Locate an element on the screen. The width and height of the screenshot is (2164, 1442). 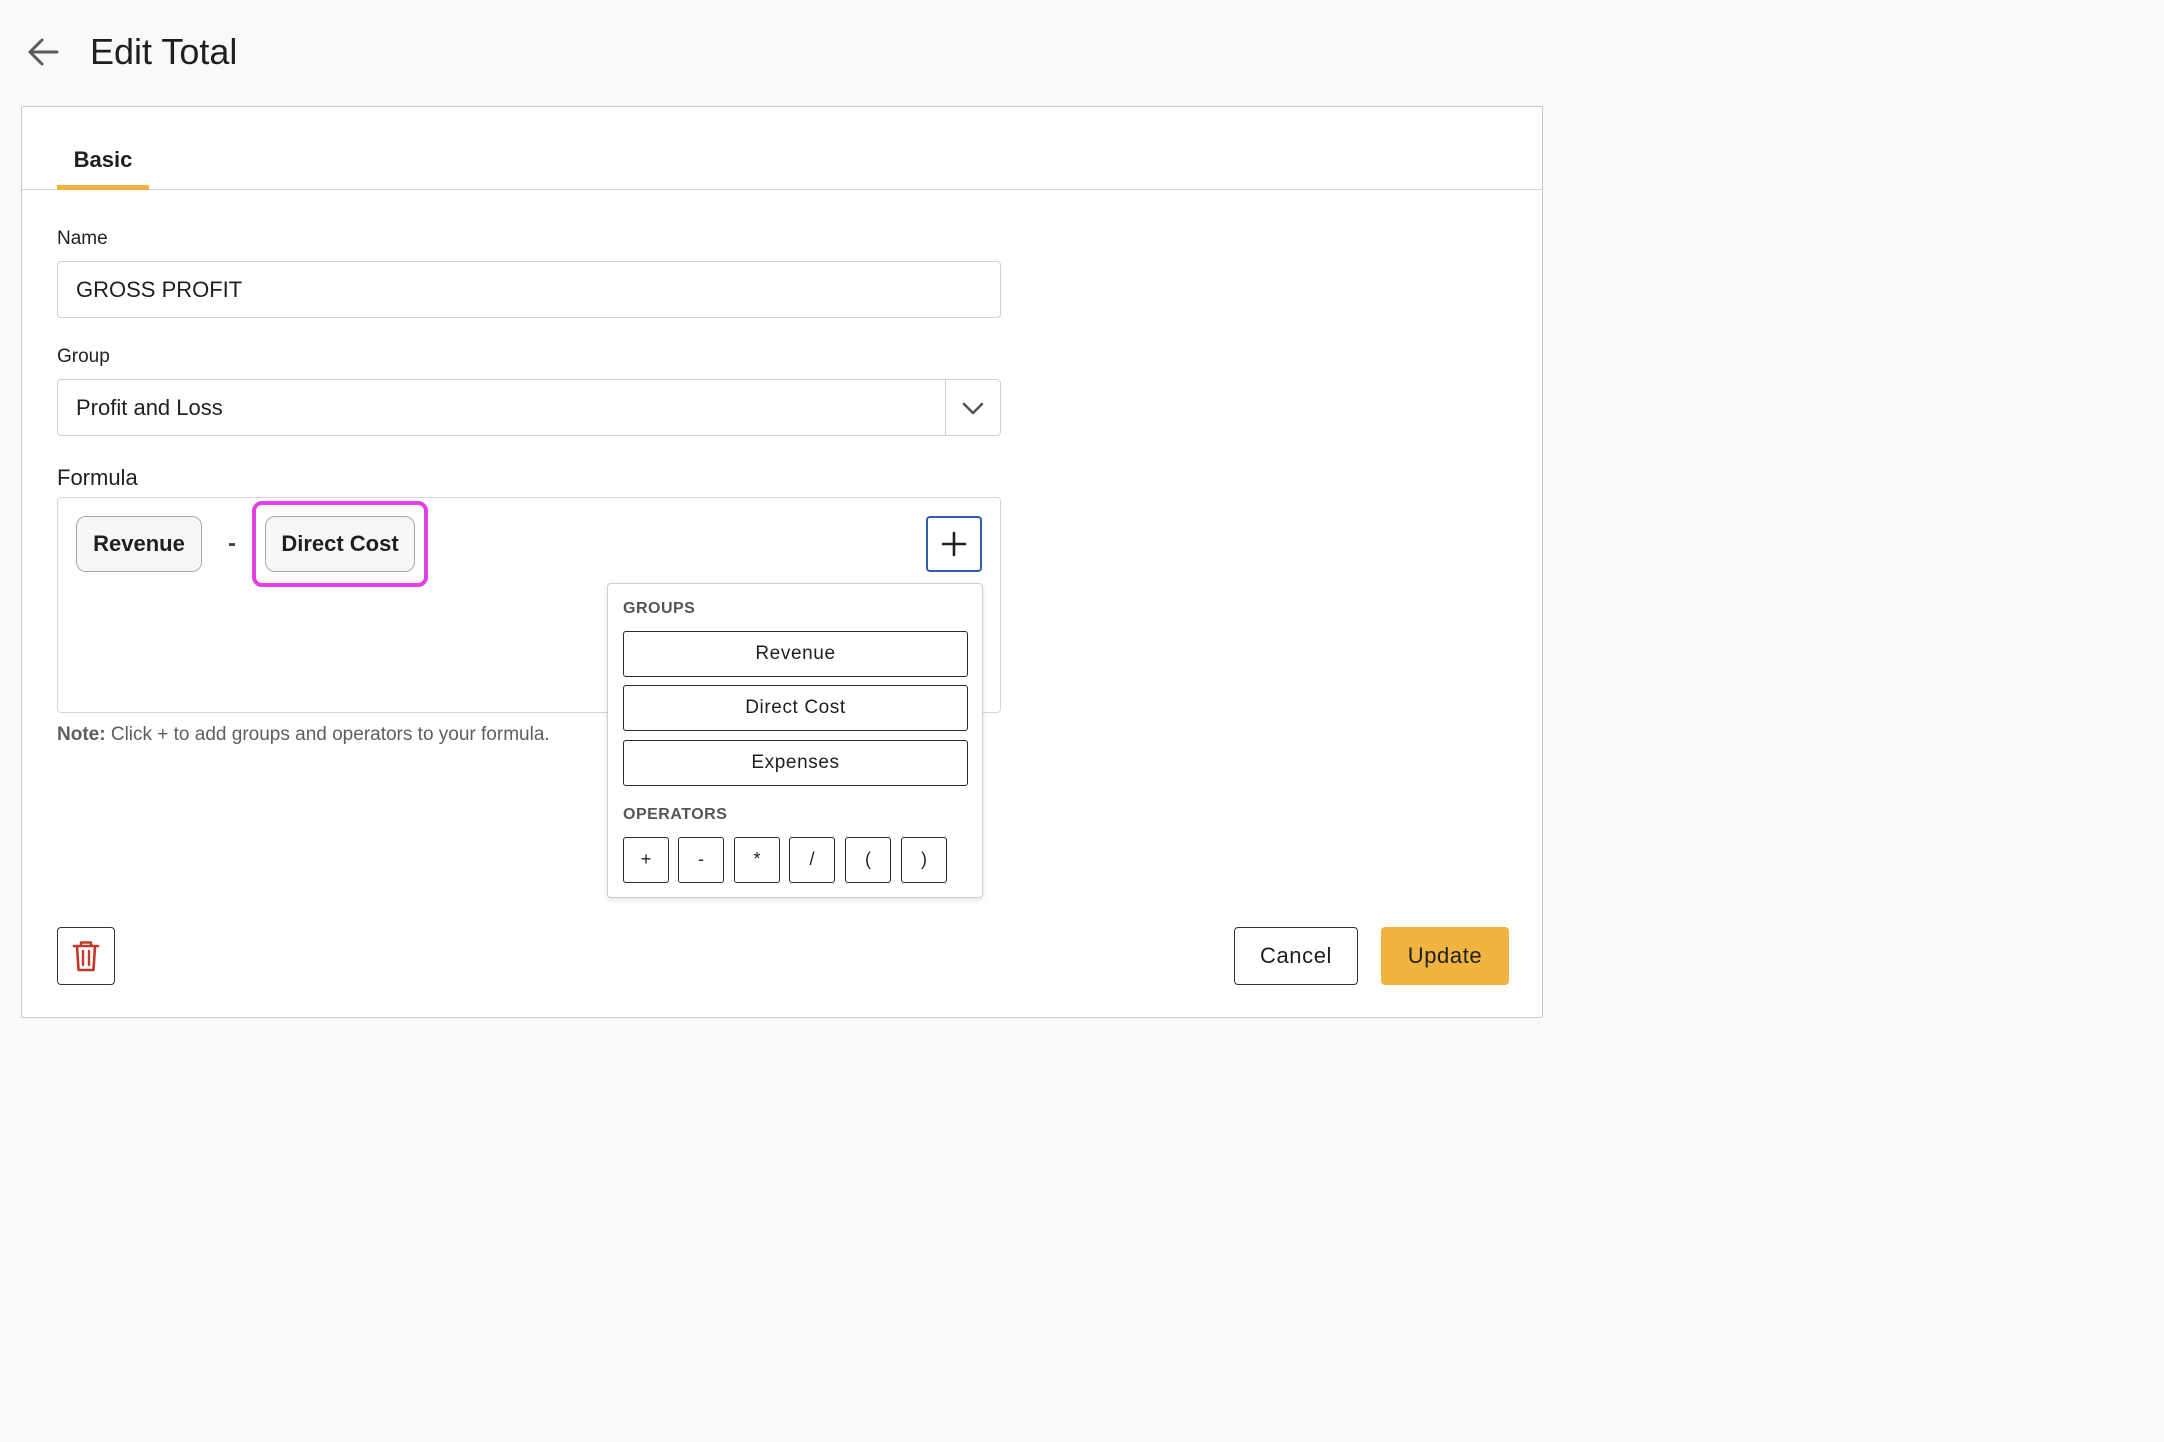
operators-heading: OPERATORS is located at coordinates (675, 814).